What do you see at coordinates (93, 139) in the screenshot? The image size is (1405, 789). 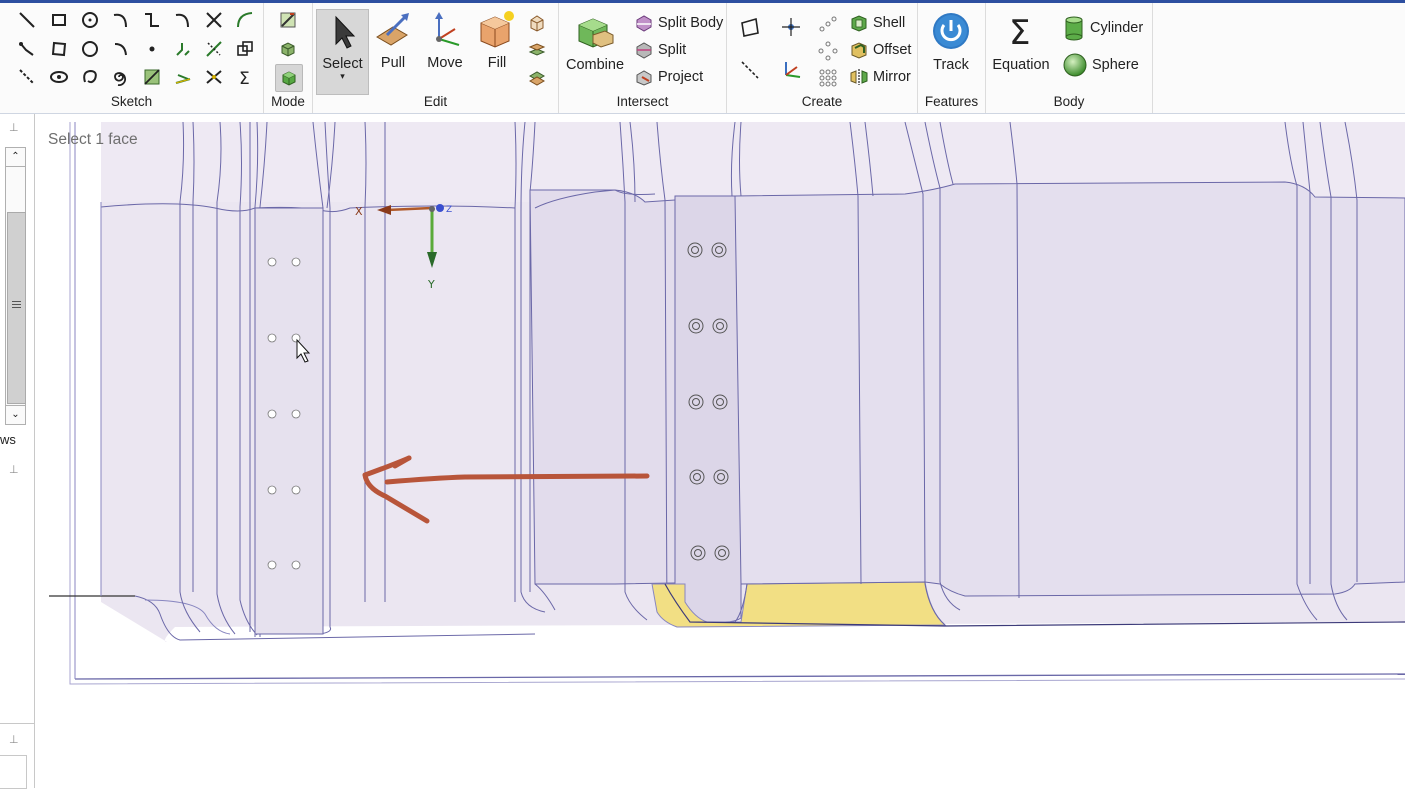 I see `selection-hint: Select 1 face` at bounding box center [93, 139].